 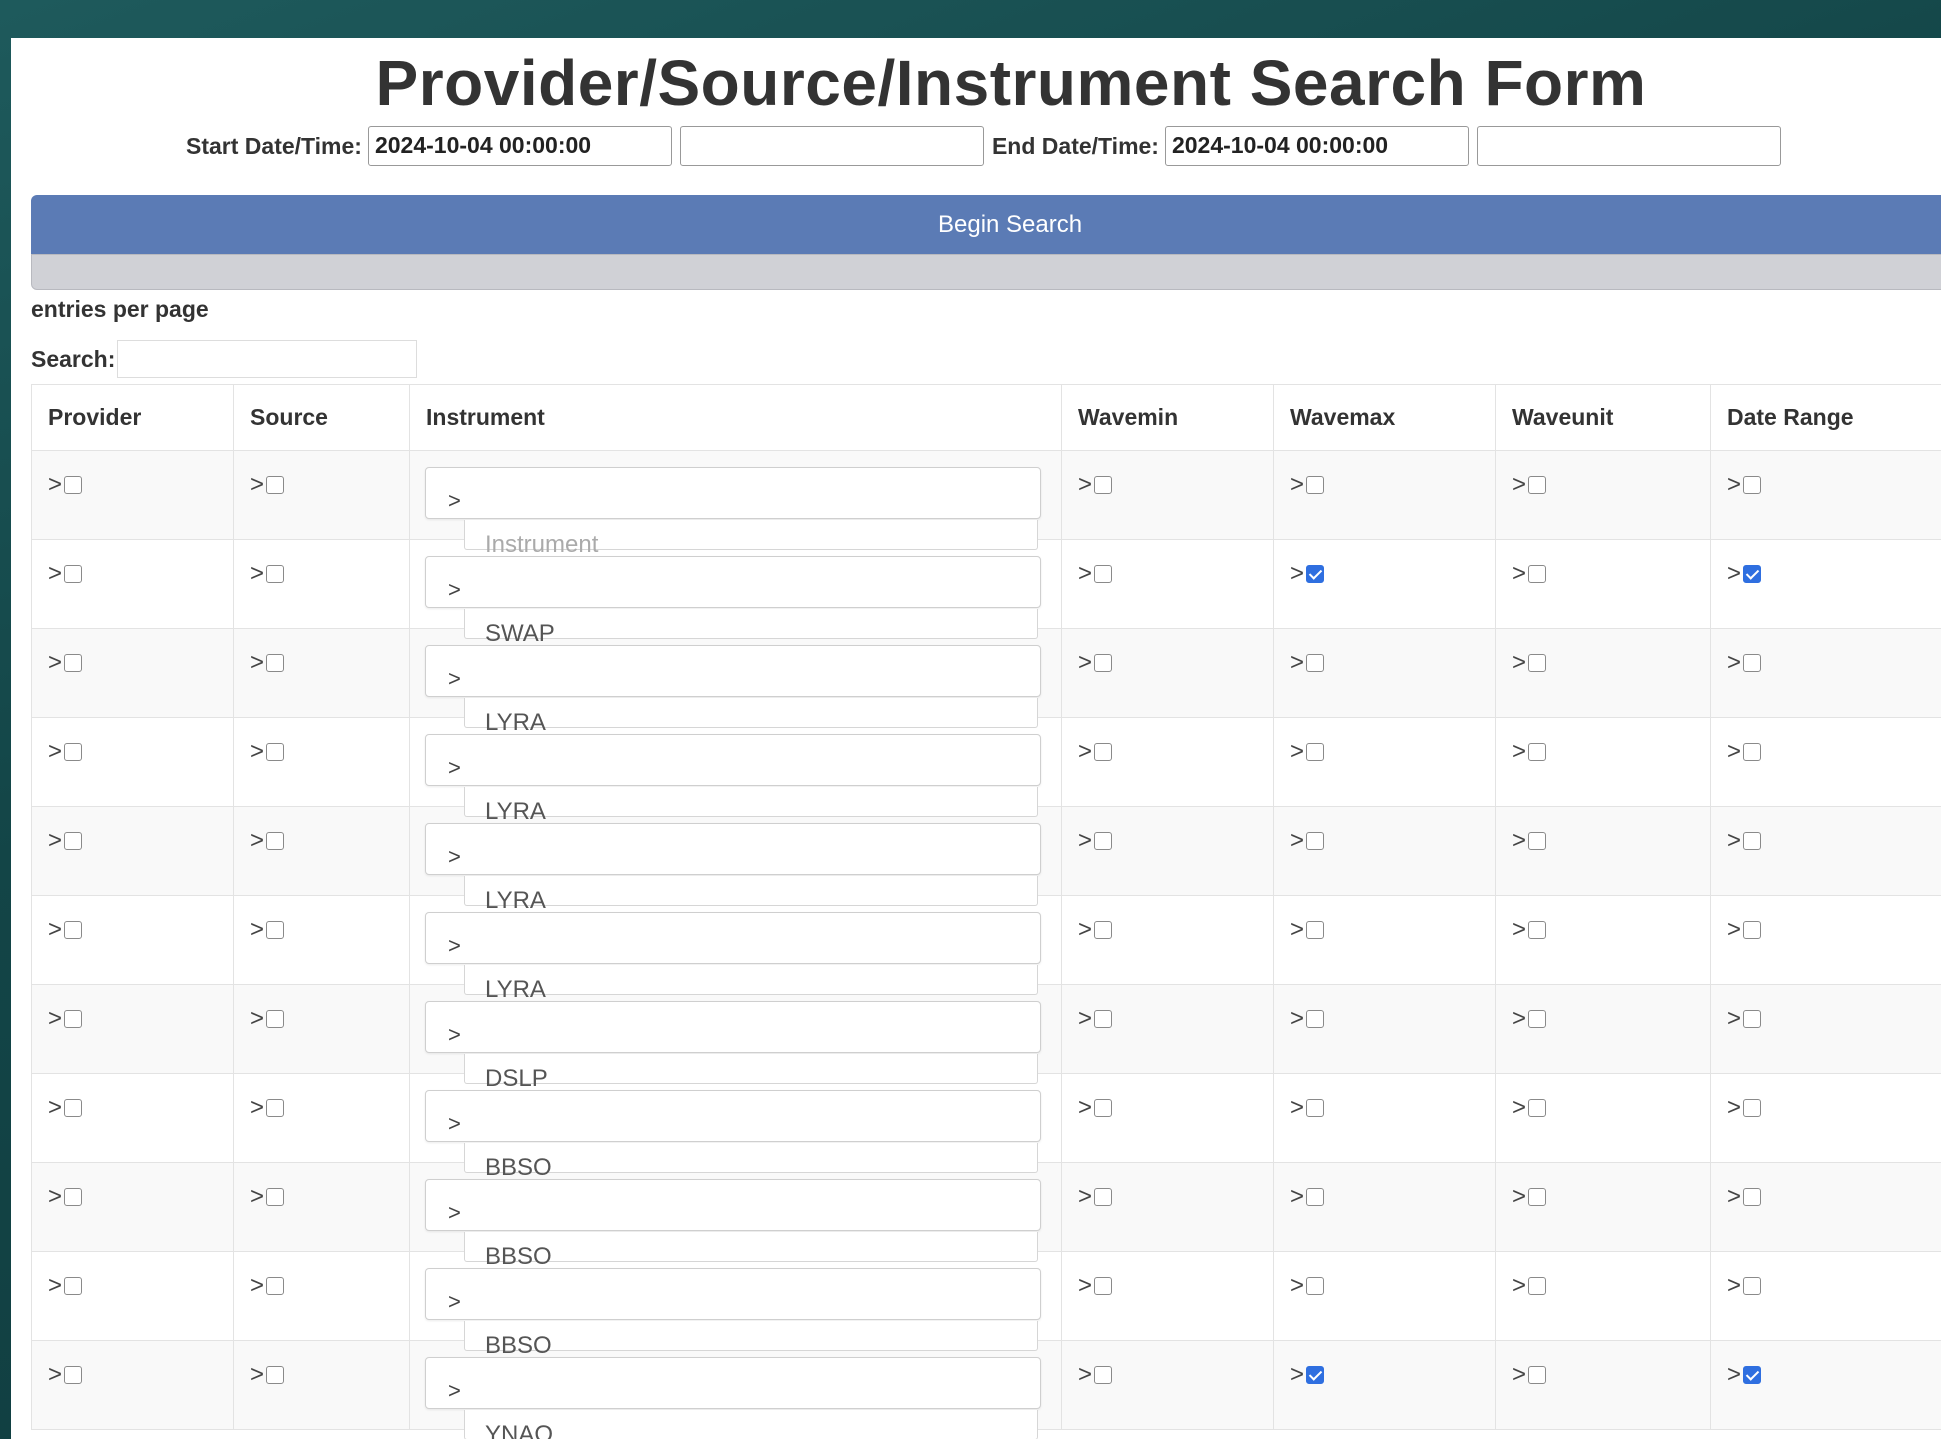 I want to click on column-header-source: Source, so click(x=321, y=417).